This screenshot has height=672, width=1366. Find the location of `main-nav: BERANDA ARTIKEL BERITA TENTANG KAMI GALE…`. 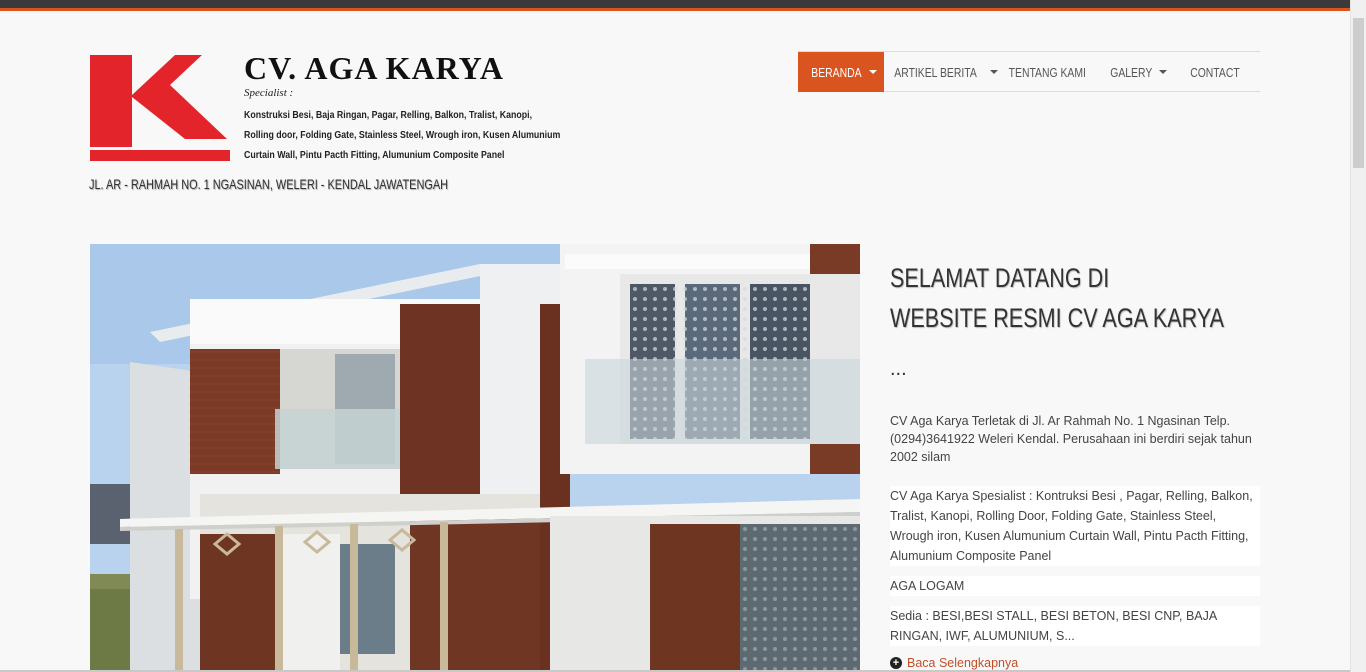

main-nav: BERANDA ARTIKEL BERITA TENTANG KAMI GALE… is located at coordinates (1029, 71).